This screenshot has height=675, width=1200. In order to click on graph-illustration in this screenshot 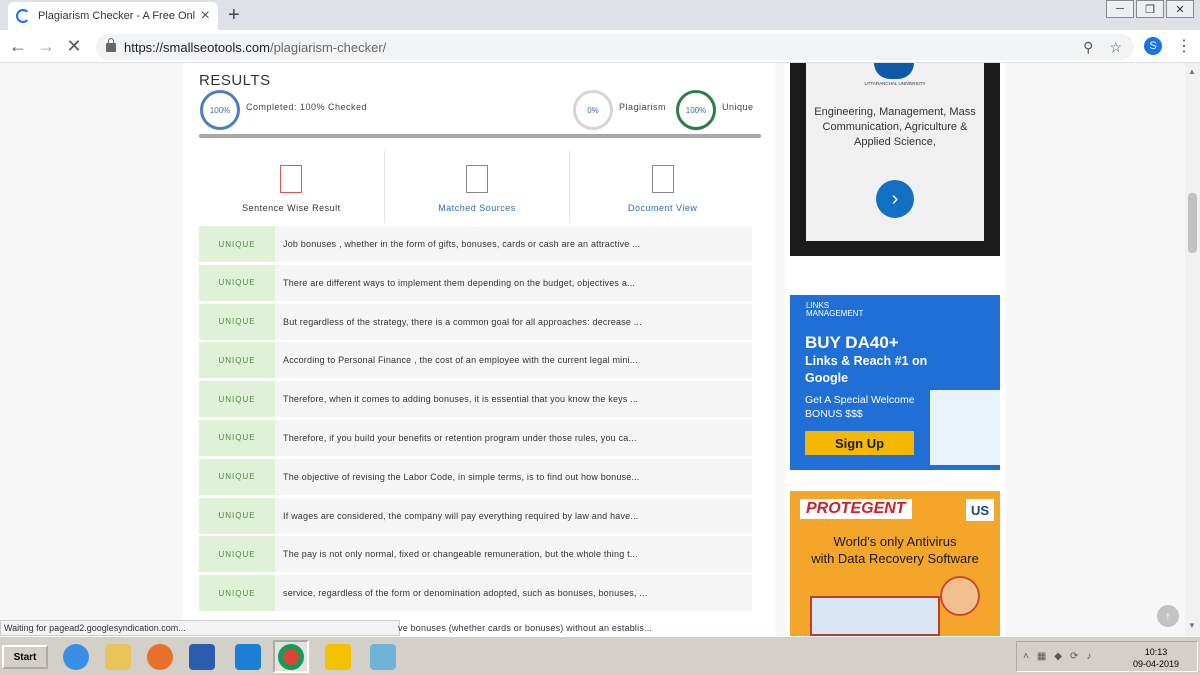, I will do `click(965, 427)`.